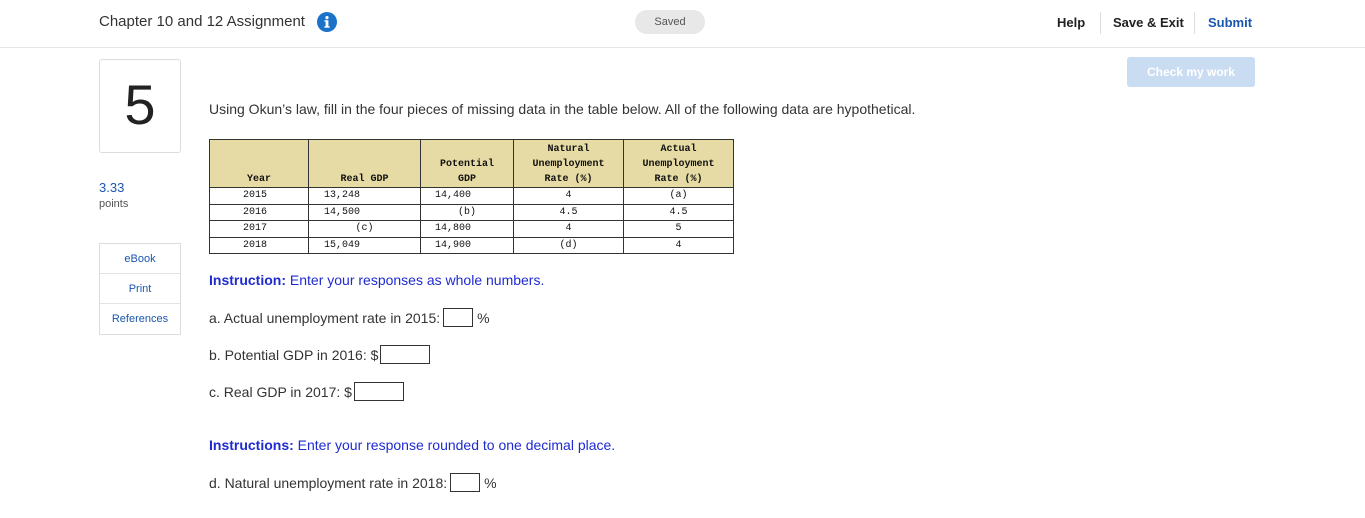 This screenshot has width=1365, height=518. What do you see at coordinates (202, 21) in the screenshot?
I see `assignment-title: Chapter 10 and 12 Assignment` at bounding box center [202, 21].